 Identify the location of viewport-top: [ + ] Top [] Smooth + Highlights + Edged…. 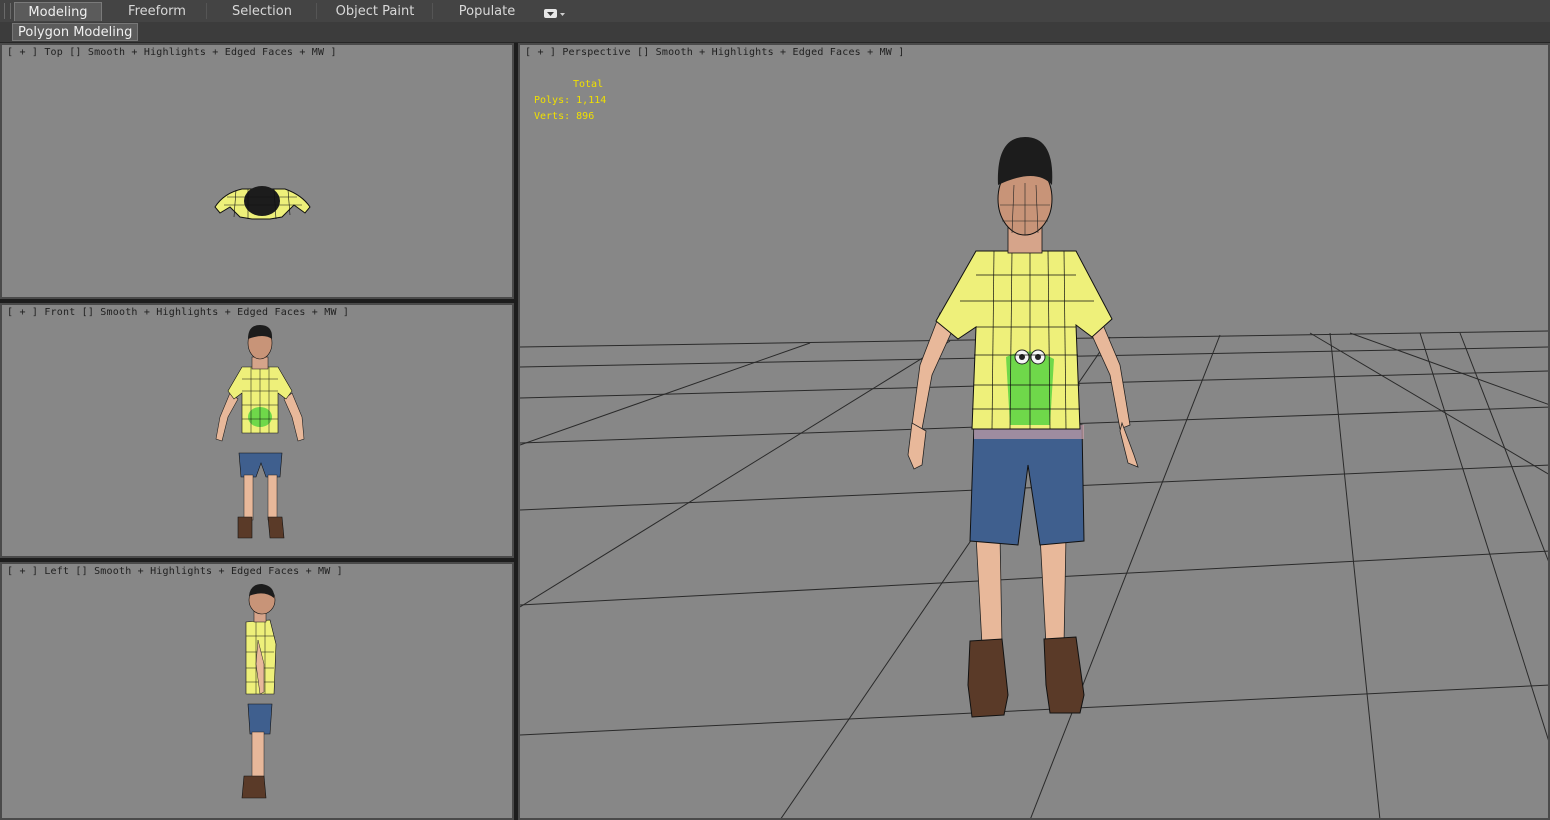
(257, 171).